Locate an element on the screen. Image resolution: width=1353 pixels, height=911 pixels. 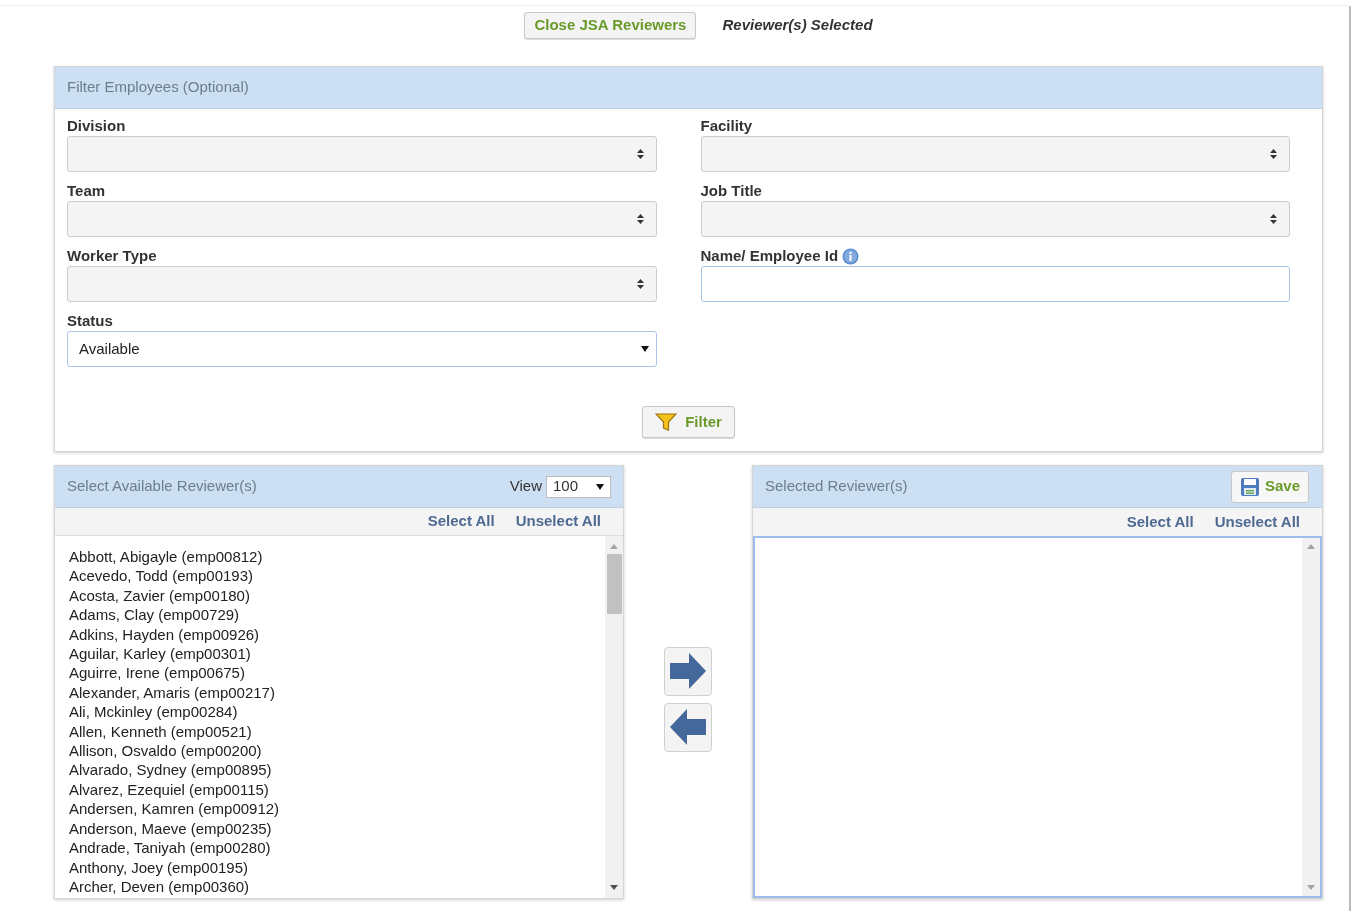
field-label: Worker Type is located at coordinates (112, 255).